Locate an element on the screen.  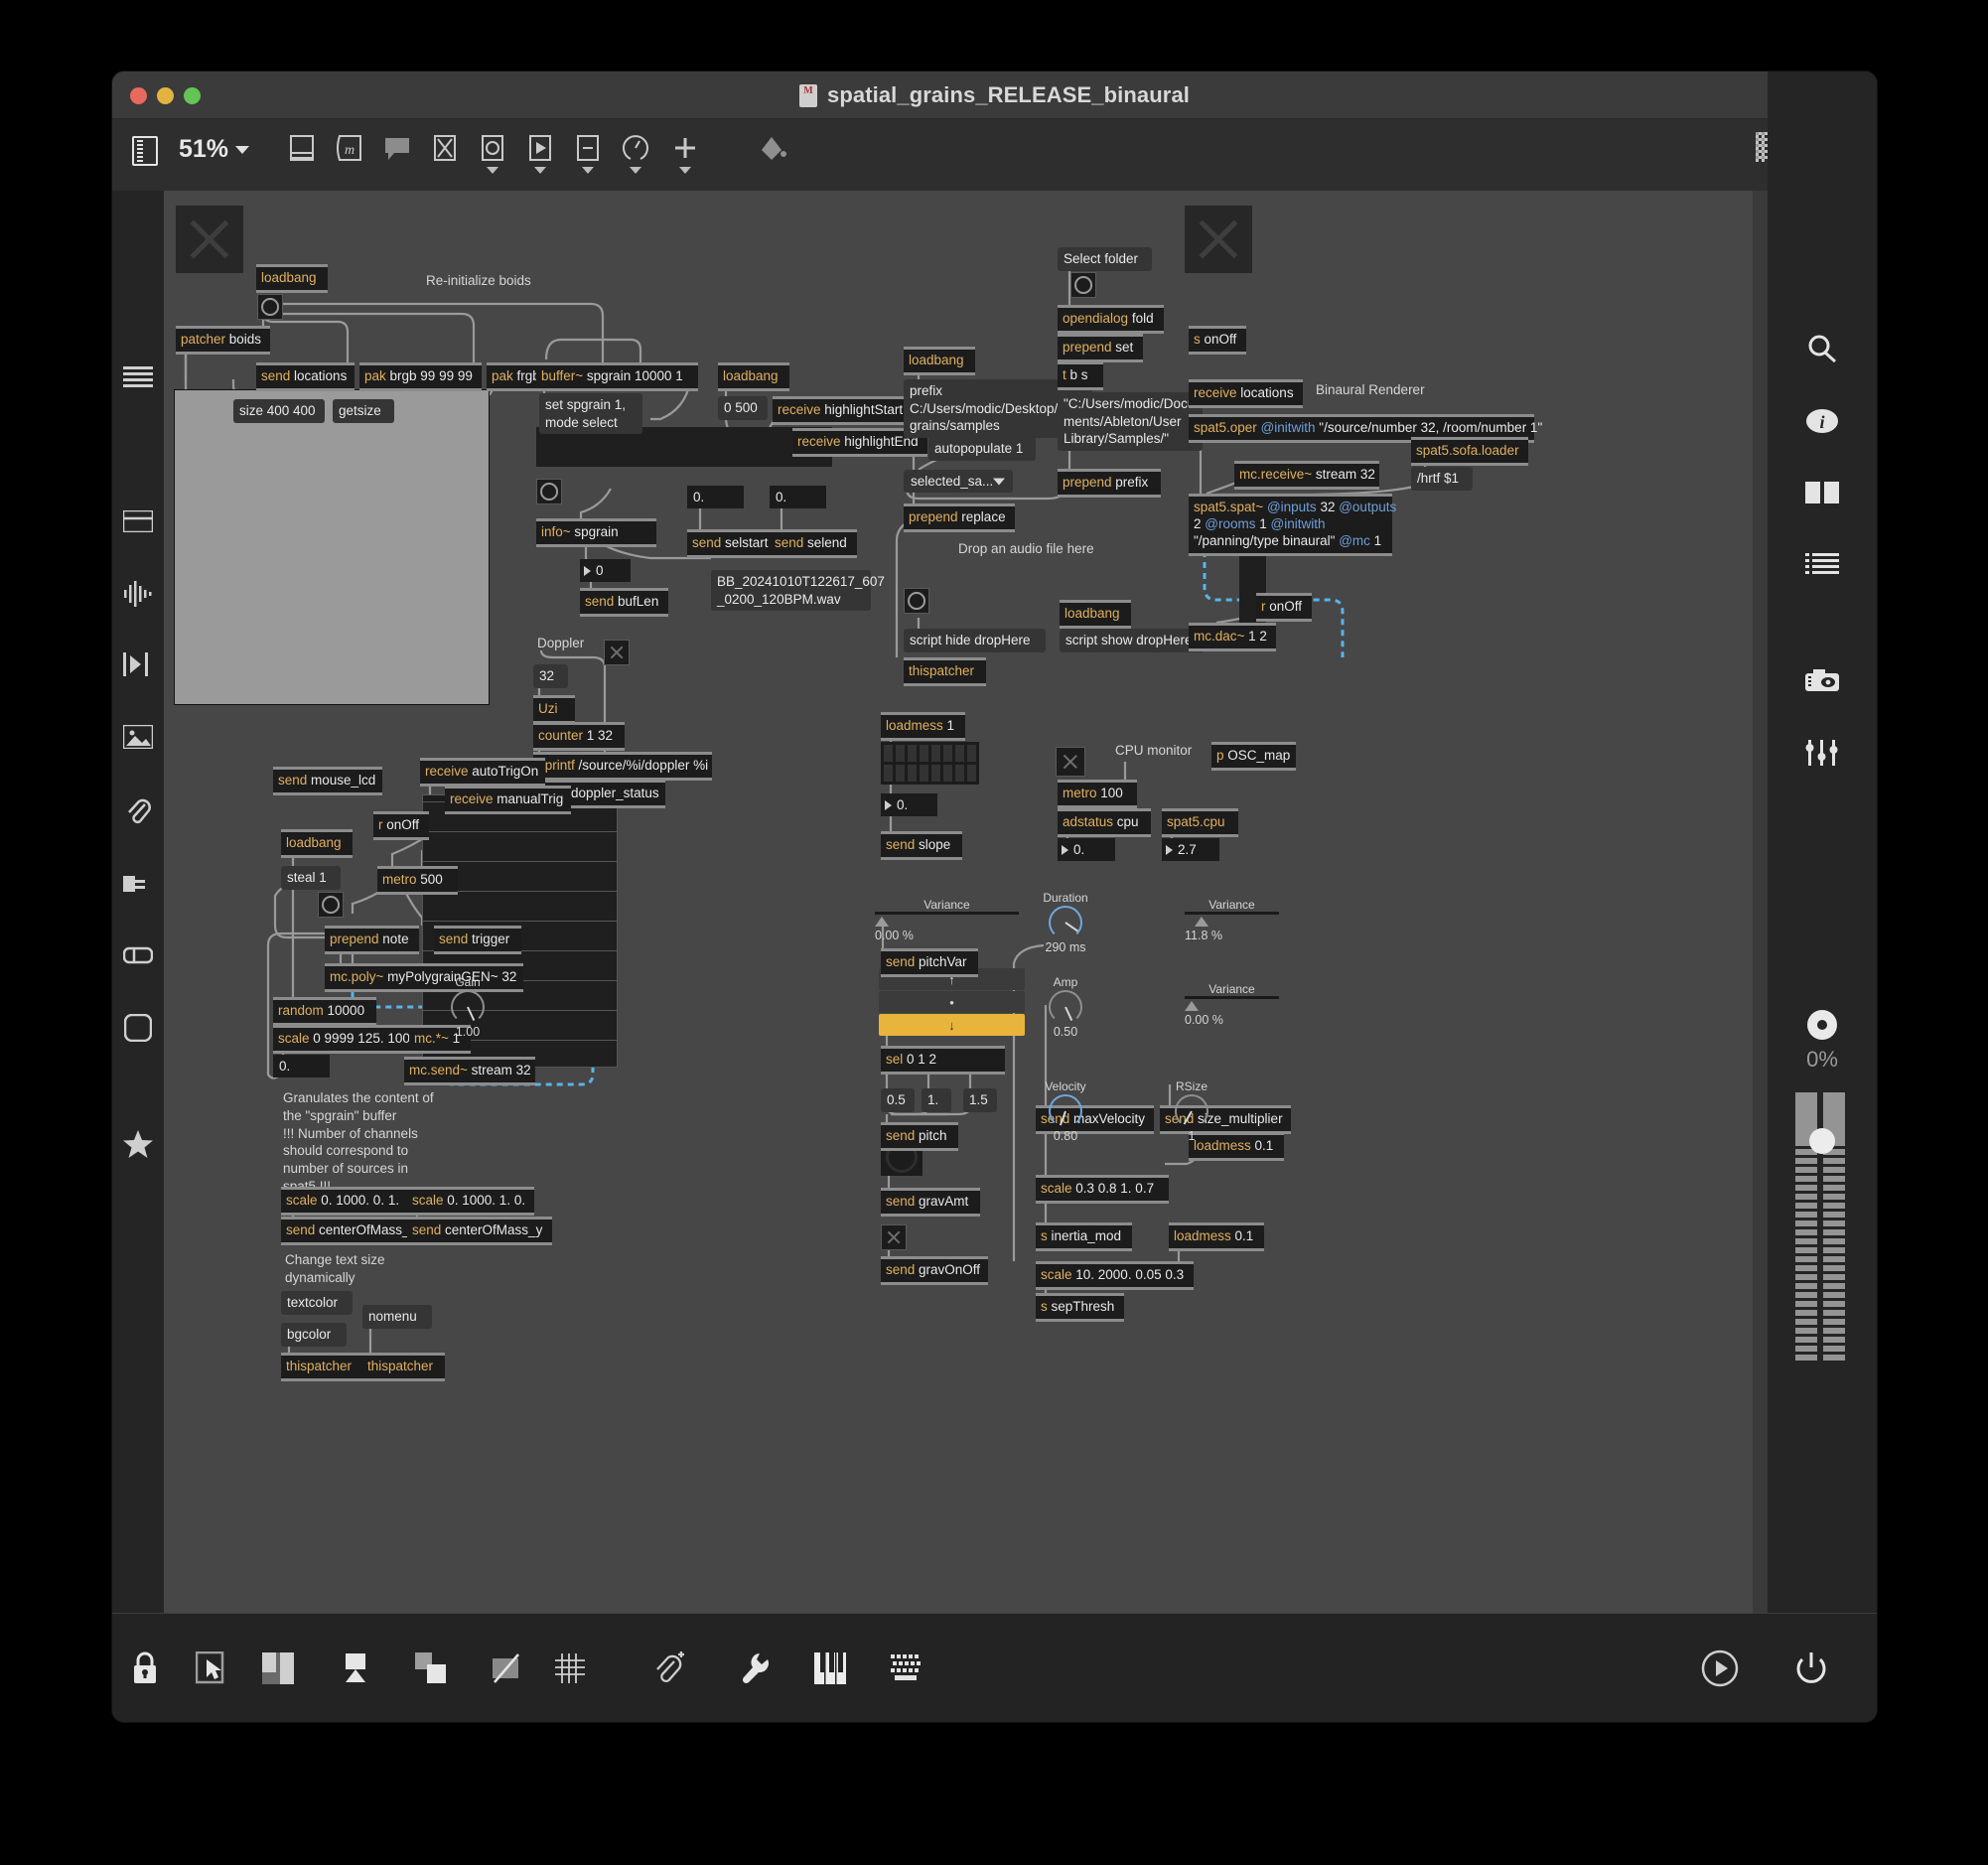
message-object-icon: m is located at coordinates (349, 148).